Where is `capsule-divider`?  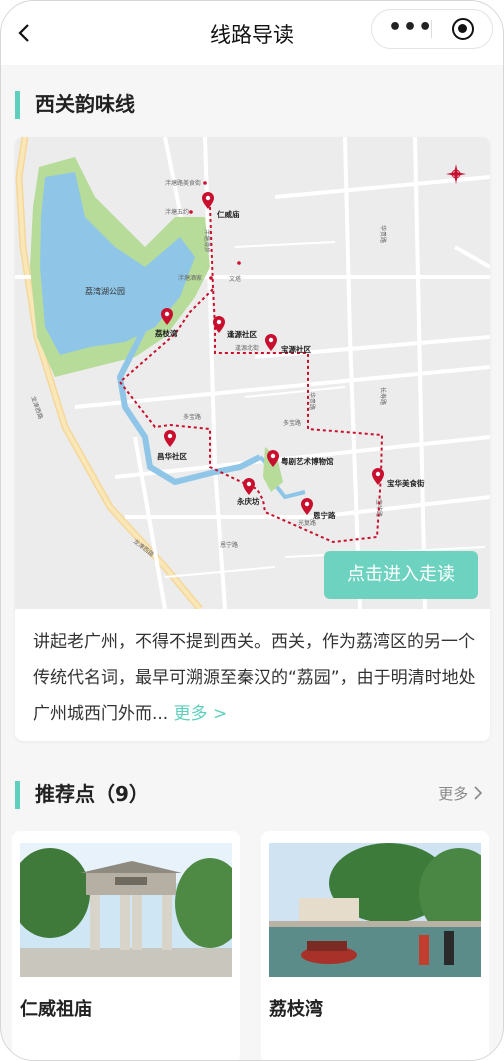
capsule-divider is located at coordinates (431, 29).